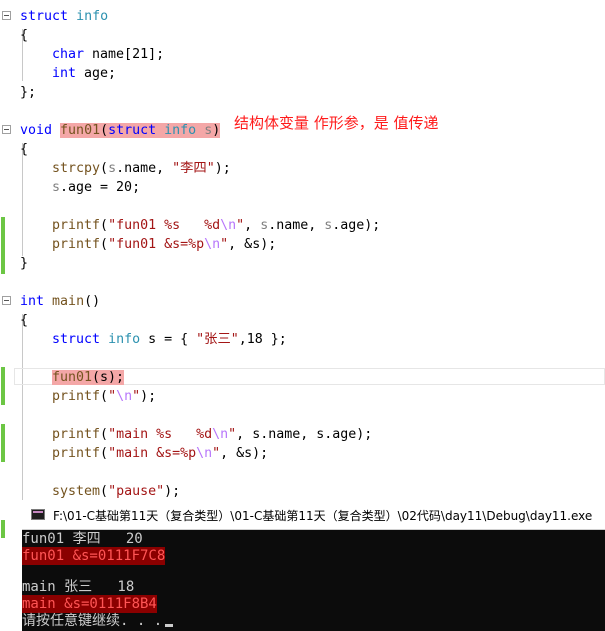 The height and width of the screenshot is (631, 605). I want to click on code-line: }, so click(302, 263).